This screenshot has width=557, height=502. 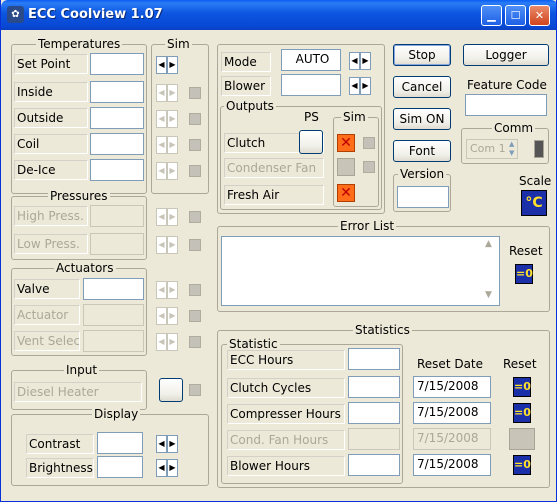 I want to click on de-ice-field, so click(x=117, y=170).